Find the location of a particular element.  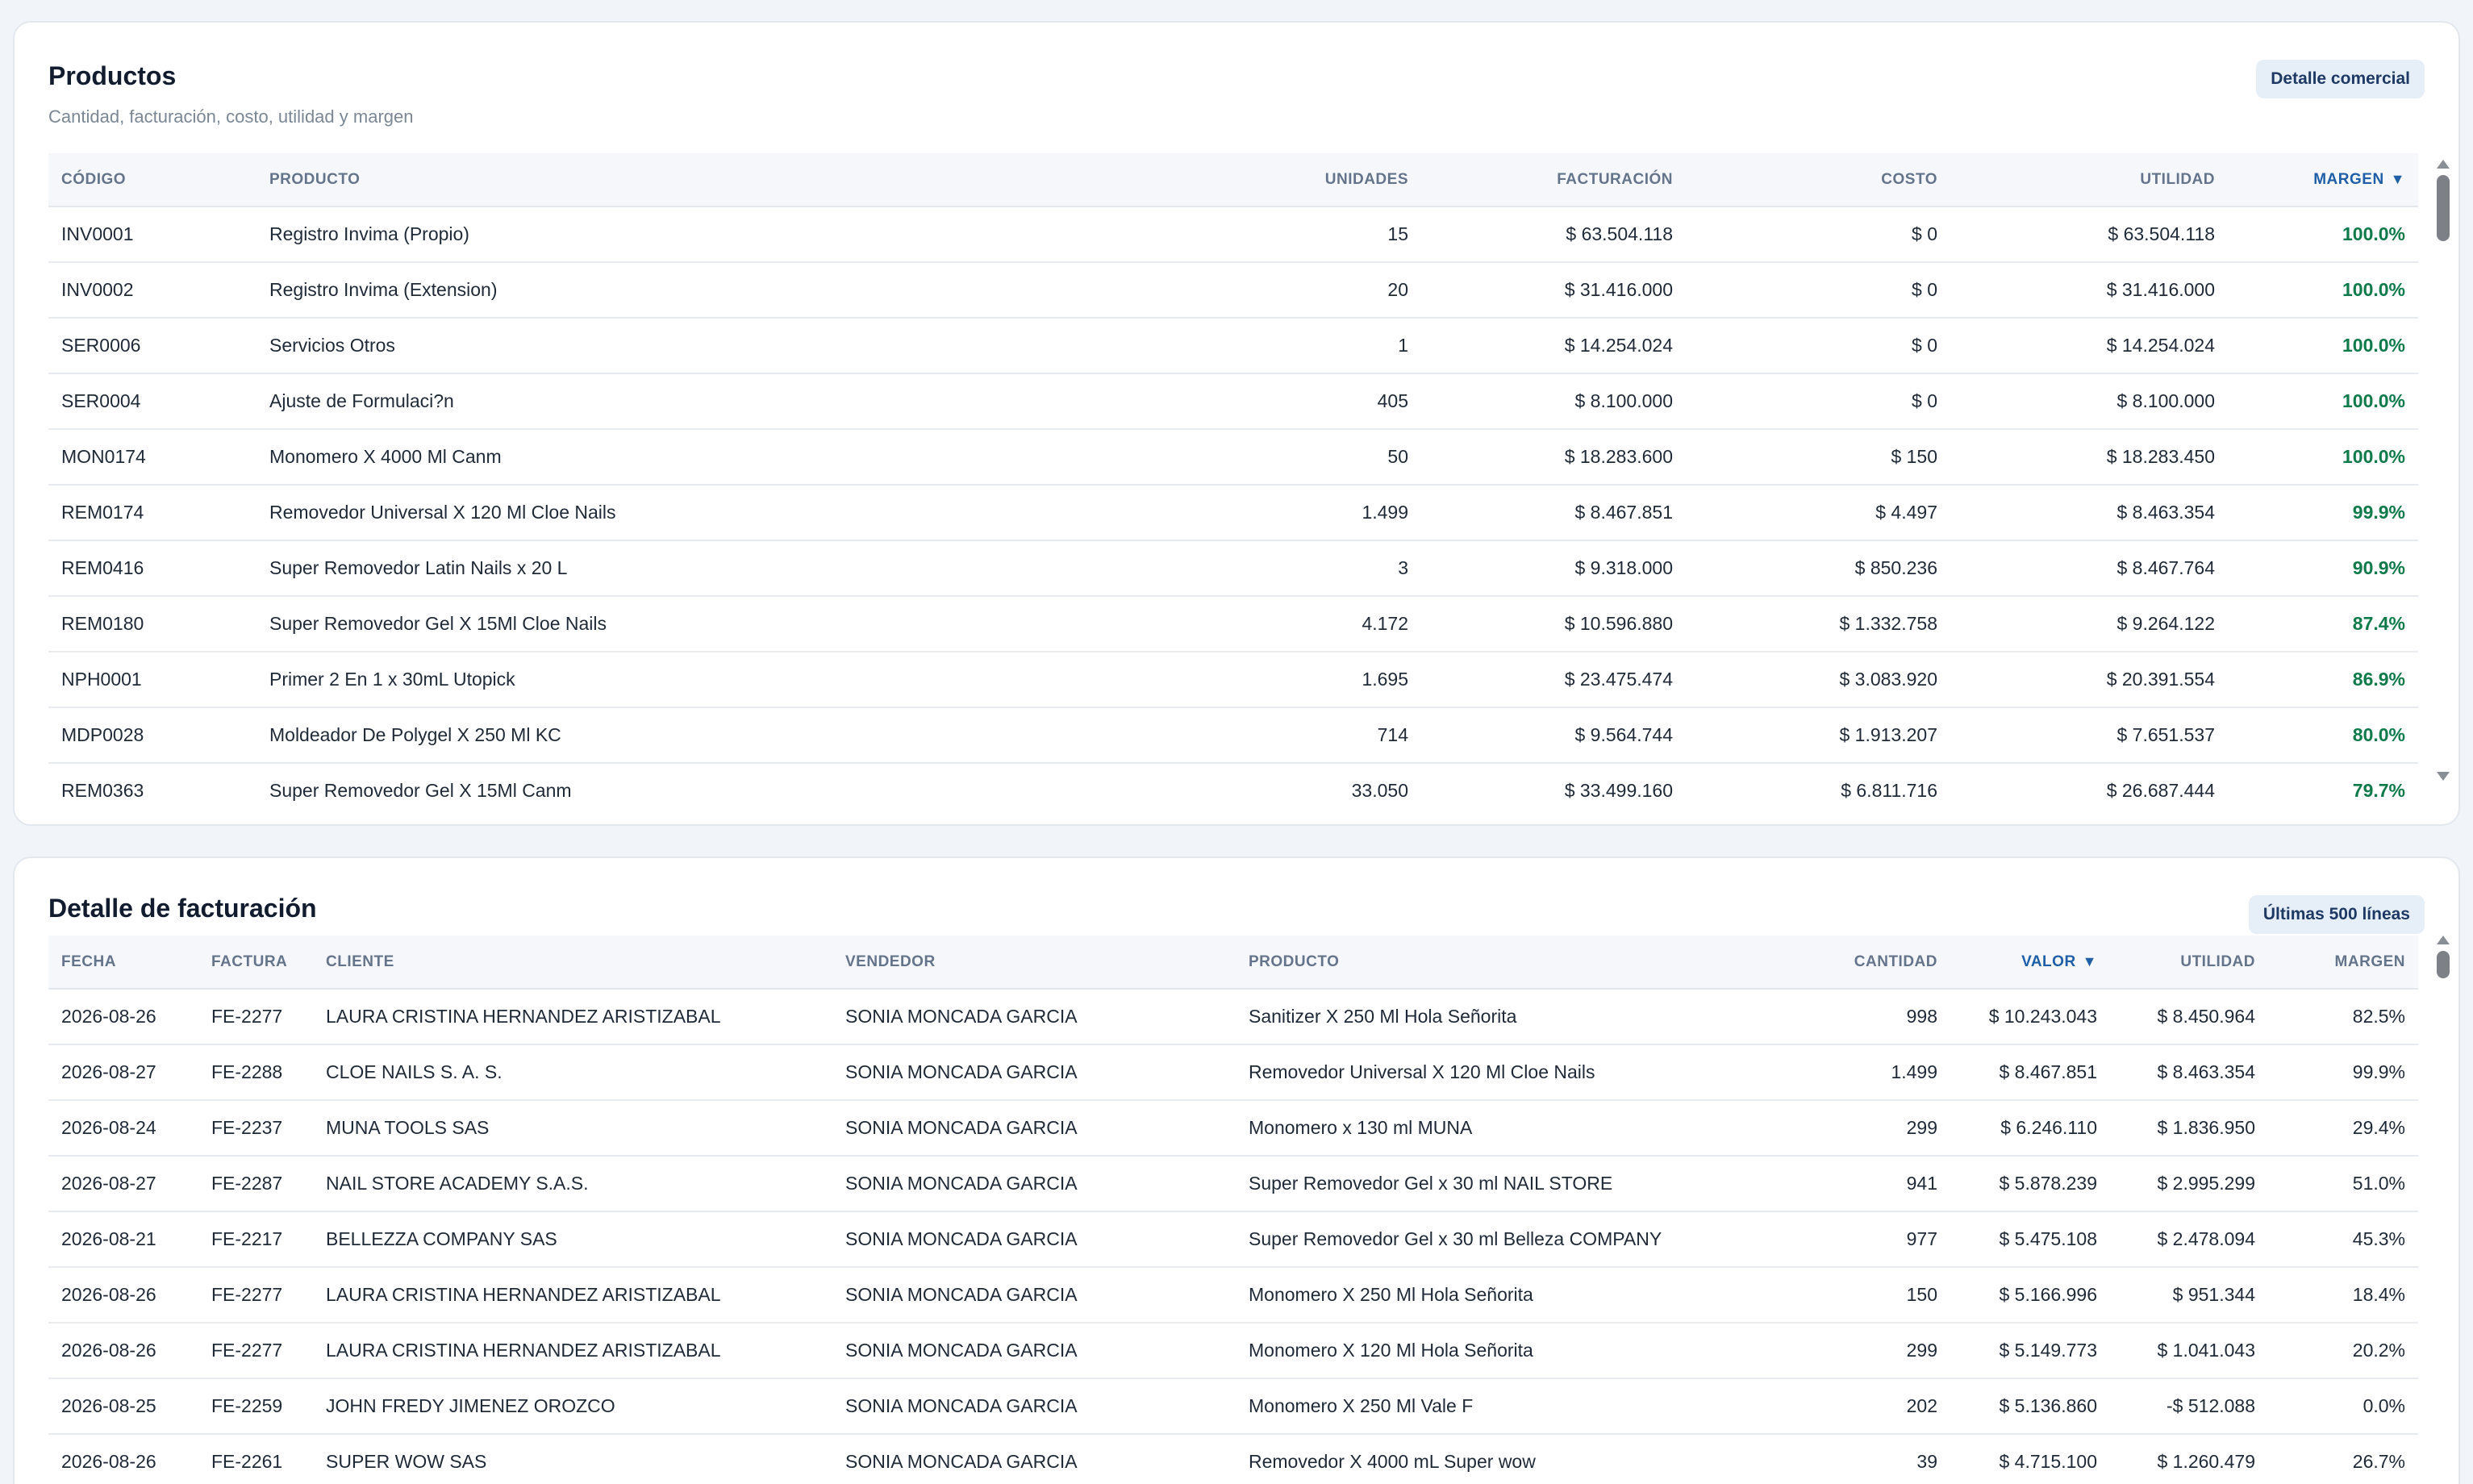

cell-product: Super Removedor Gel X 15Ml Cloe Nails is located at coordinates (728, 624).